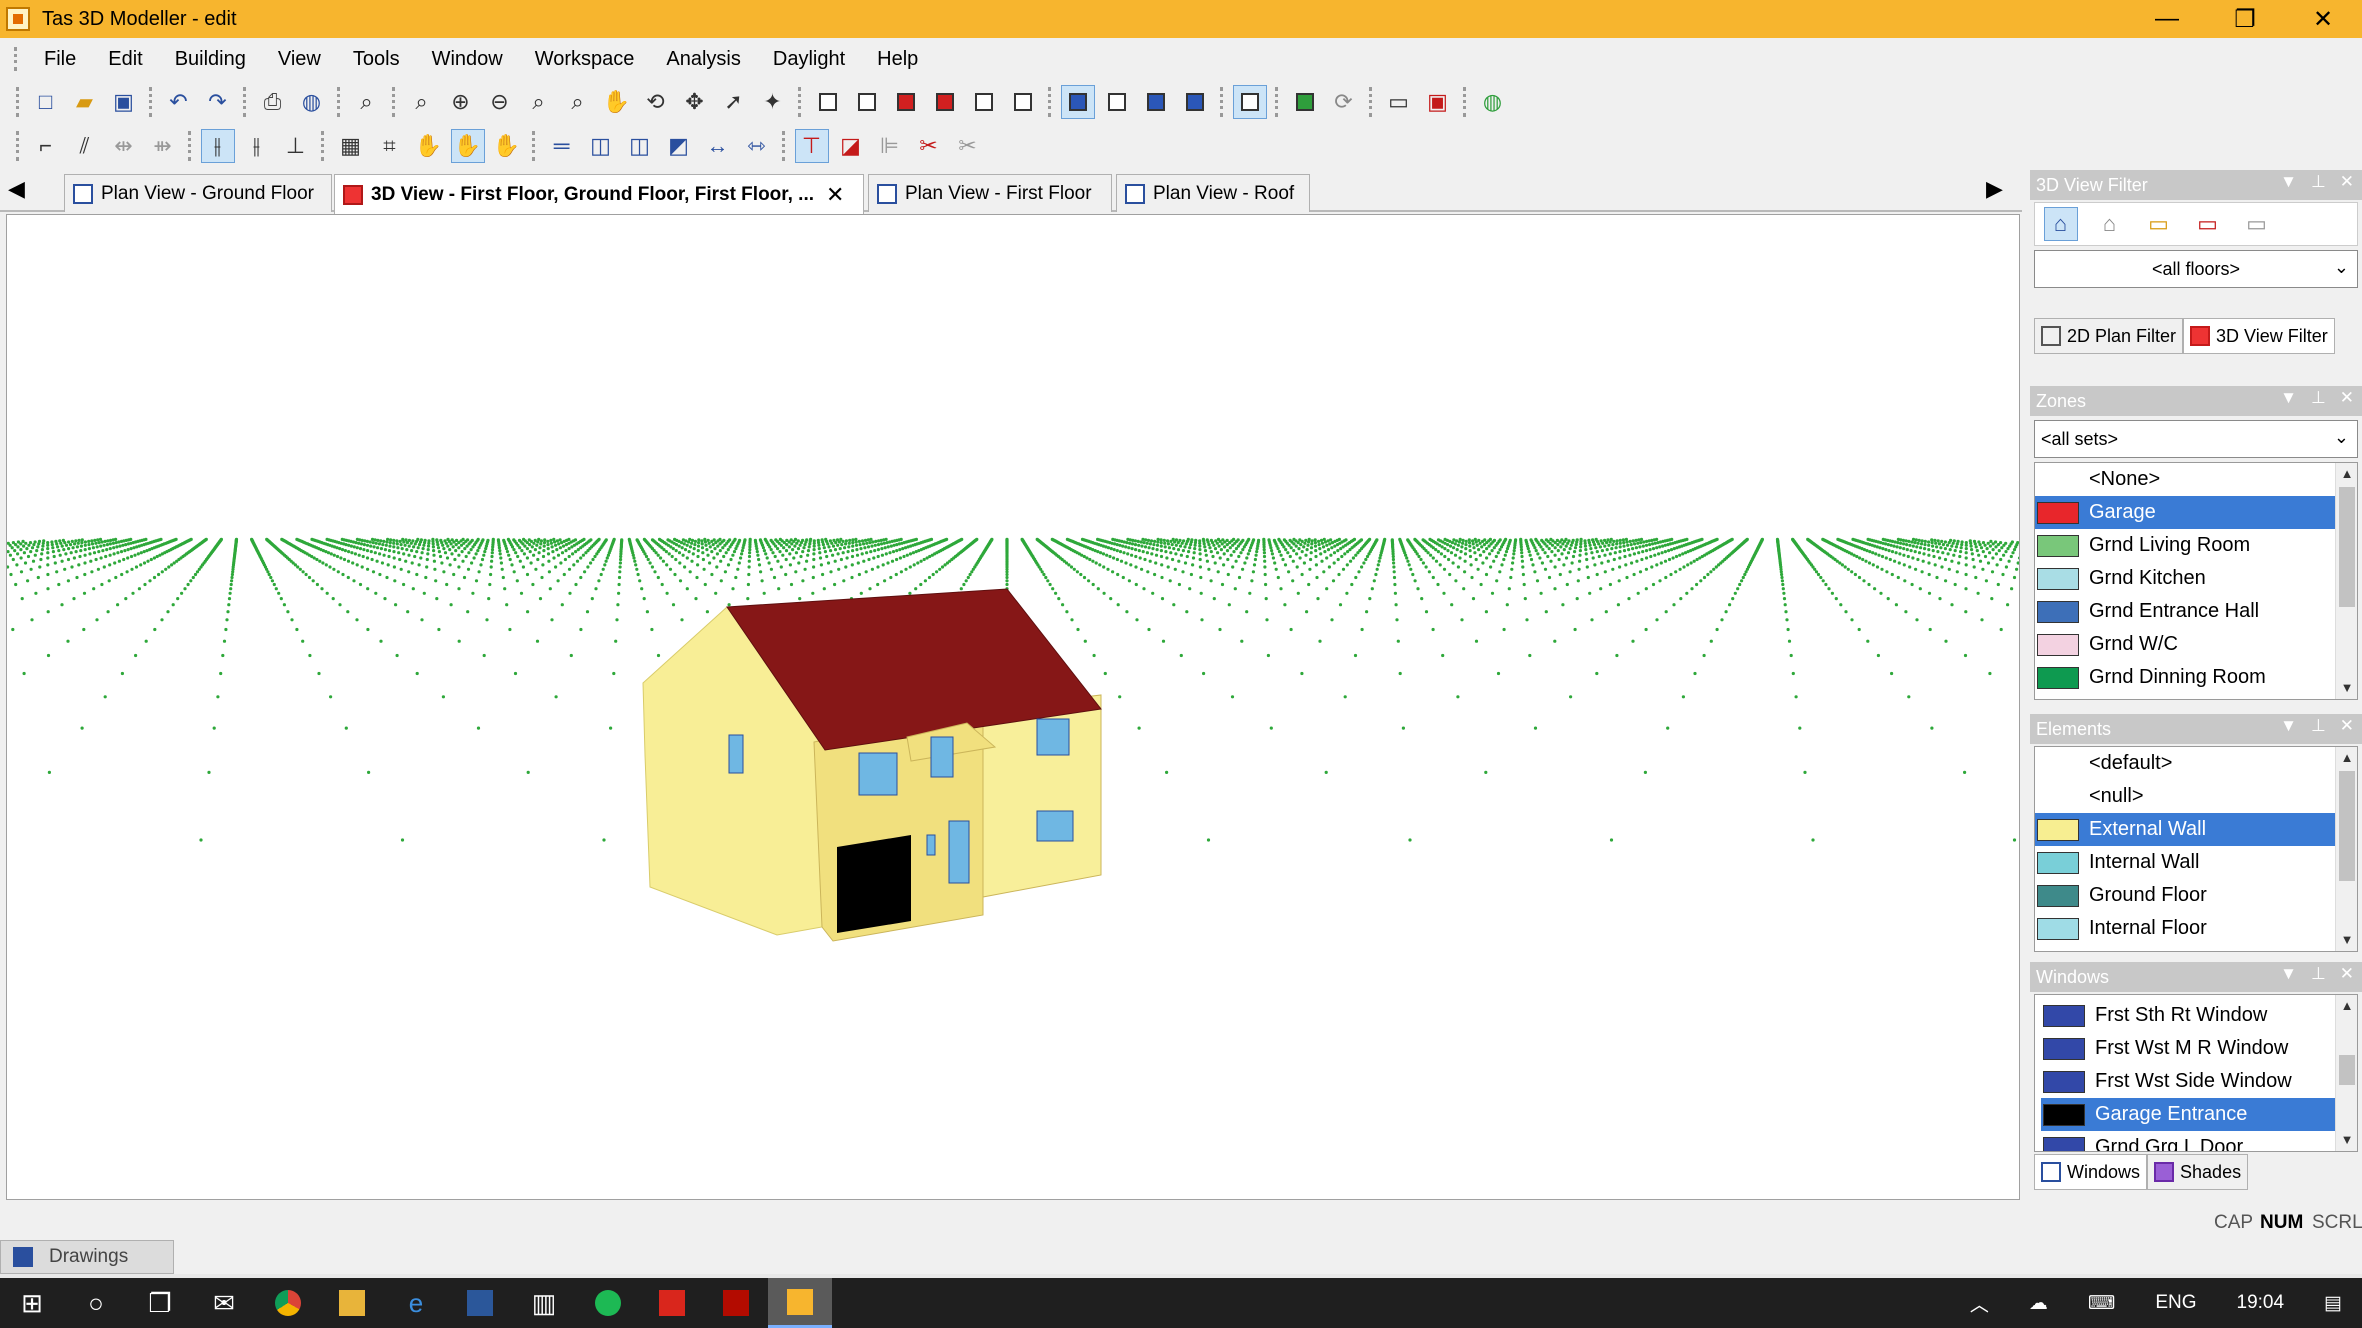 Image resolution: width=2362 pixels, height=1328 pixels. I want to click on zone-list-item: Grnd Dinning Room, so click(2196, 677).